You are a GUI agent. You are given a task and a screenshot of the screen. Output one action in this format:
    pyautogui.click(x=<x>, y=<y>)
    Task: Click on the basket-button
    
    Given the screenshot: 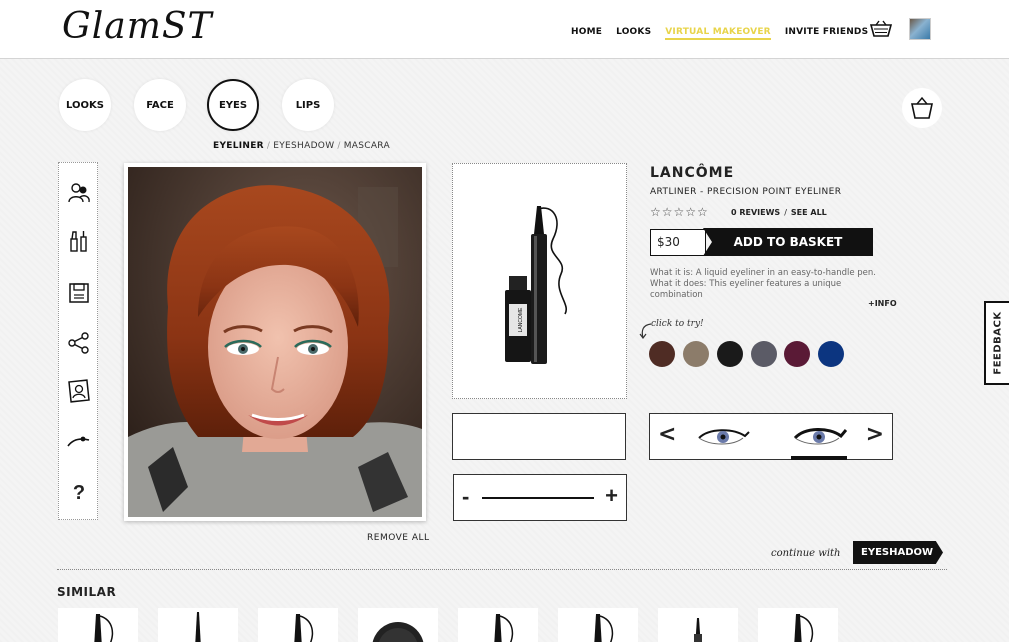 What is the action you would take?
    pyautogui.click(x=922, y=108)
    